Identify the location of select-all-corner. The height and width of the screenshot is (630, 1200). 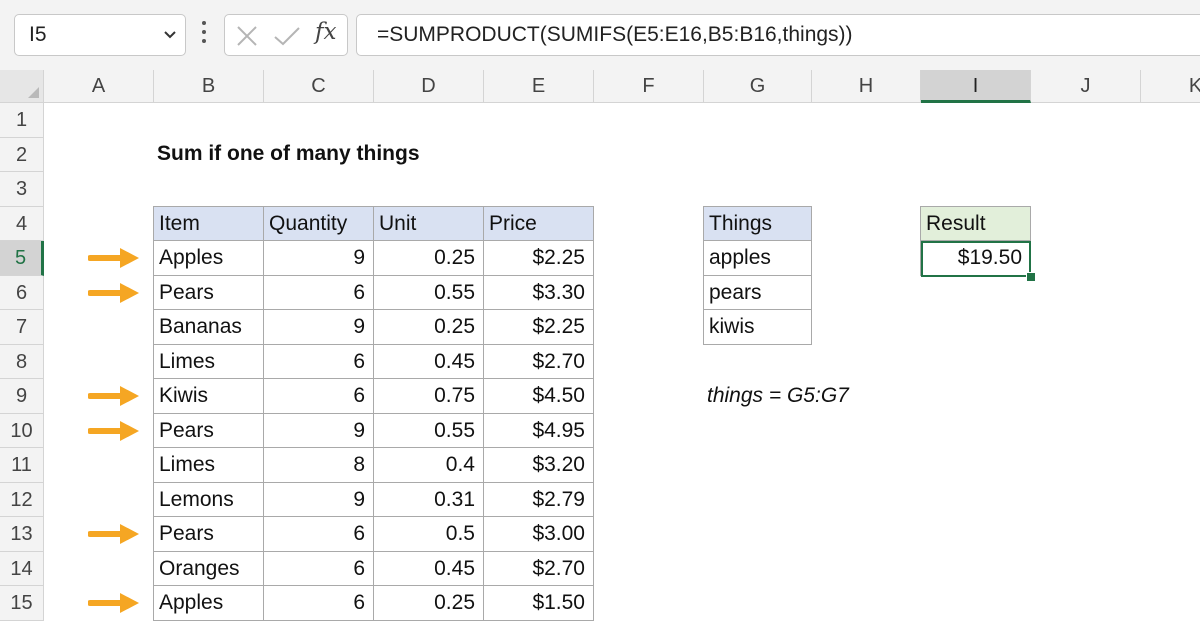
(22, 86).